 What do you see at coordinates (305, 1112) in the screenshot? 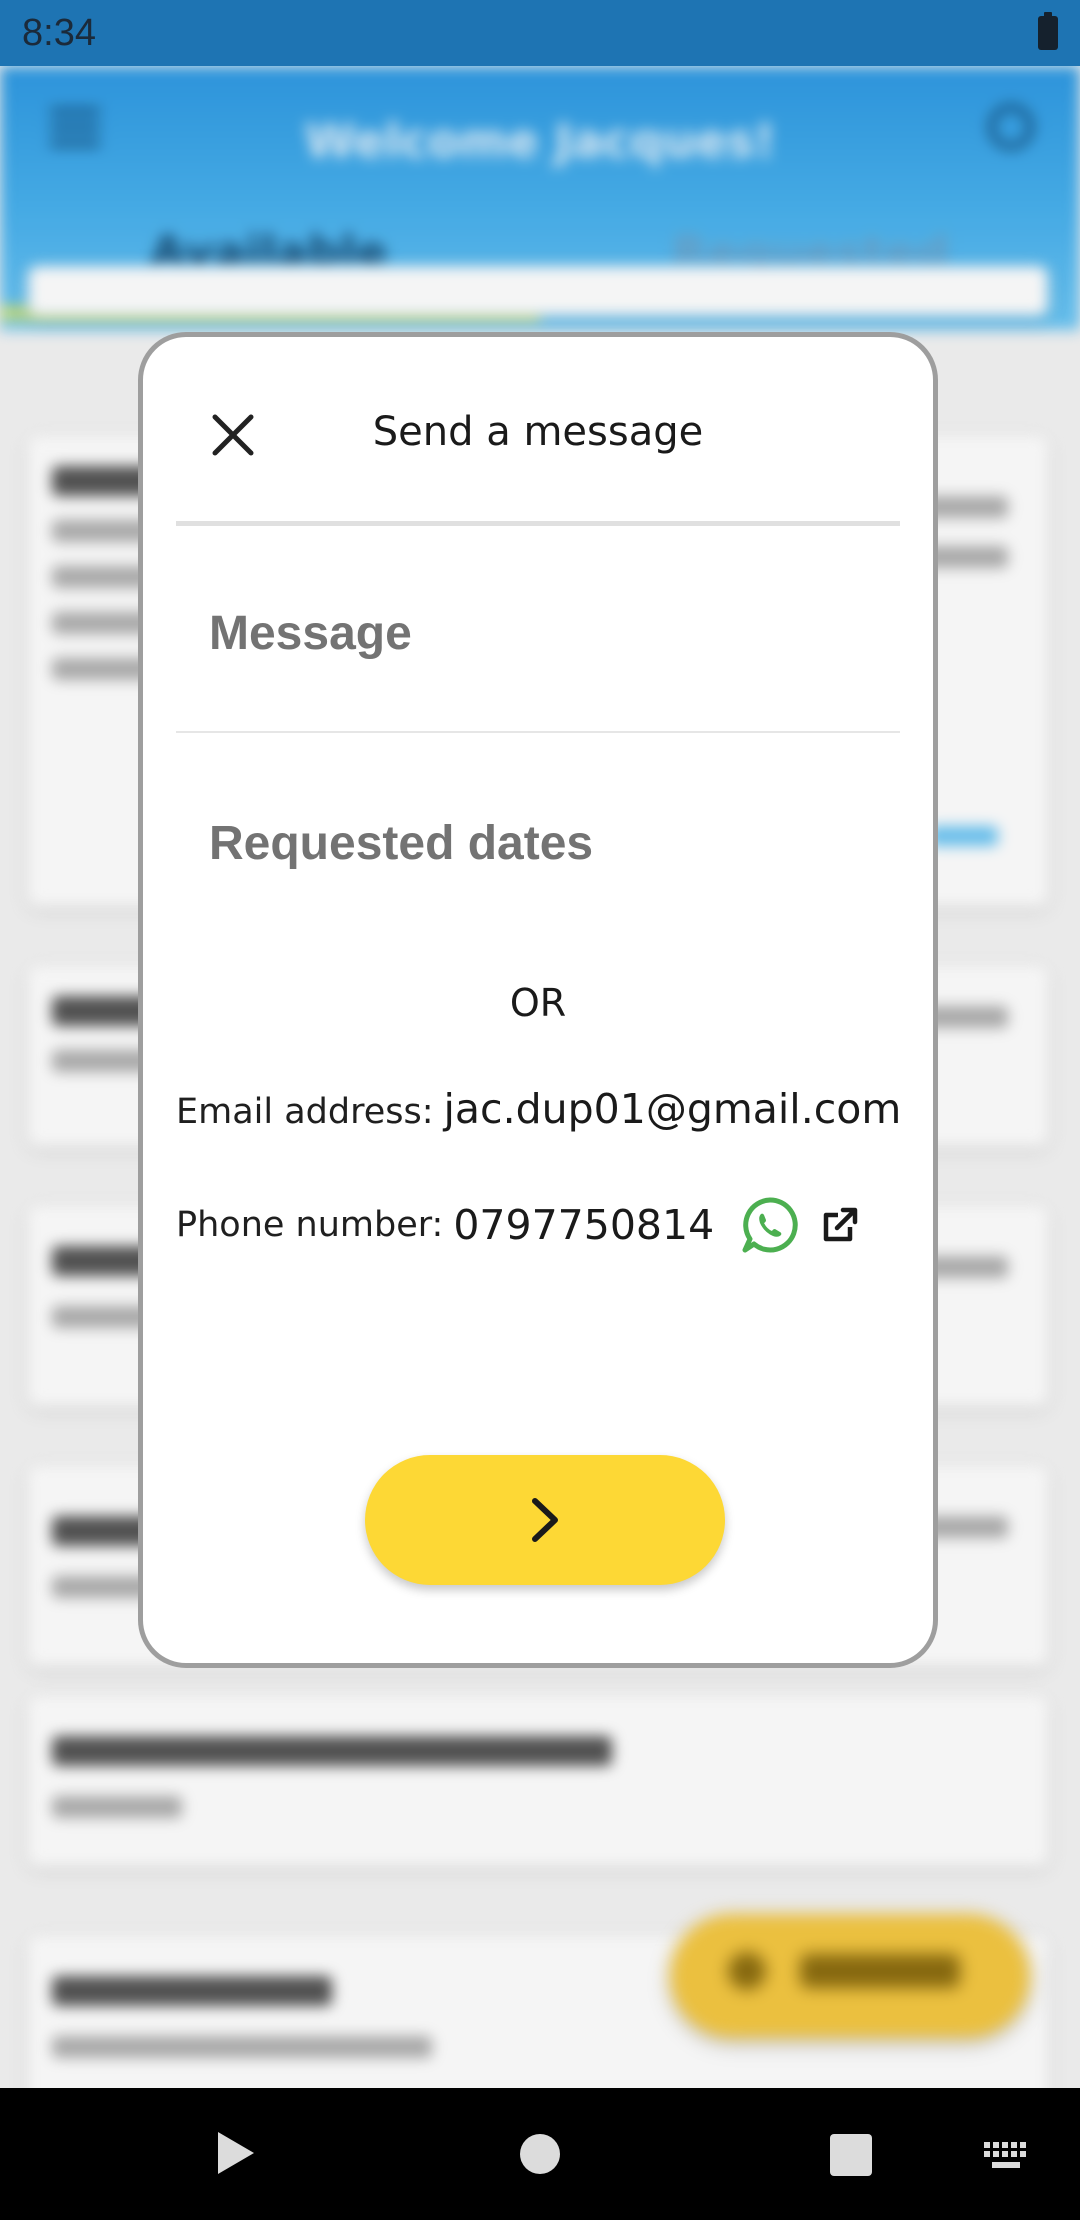
I see `email-label: Email address:` at bounding box center [305, 1112].